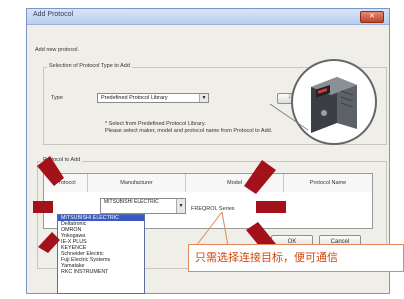 This screenshot has width=404, height=299. I want to click on arrow-top-right, so click(260, 177).